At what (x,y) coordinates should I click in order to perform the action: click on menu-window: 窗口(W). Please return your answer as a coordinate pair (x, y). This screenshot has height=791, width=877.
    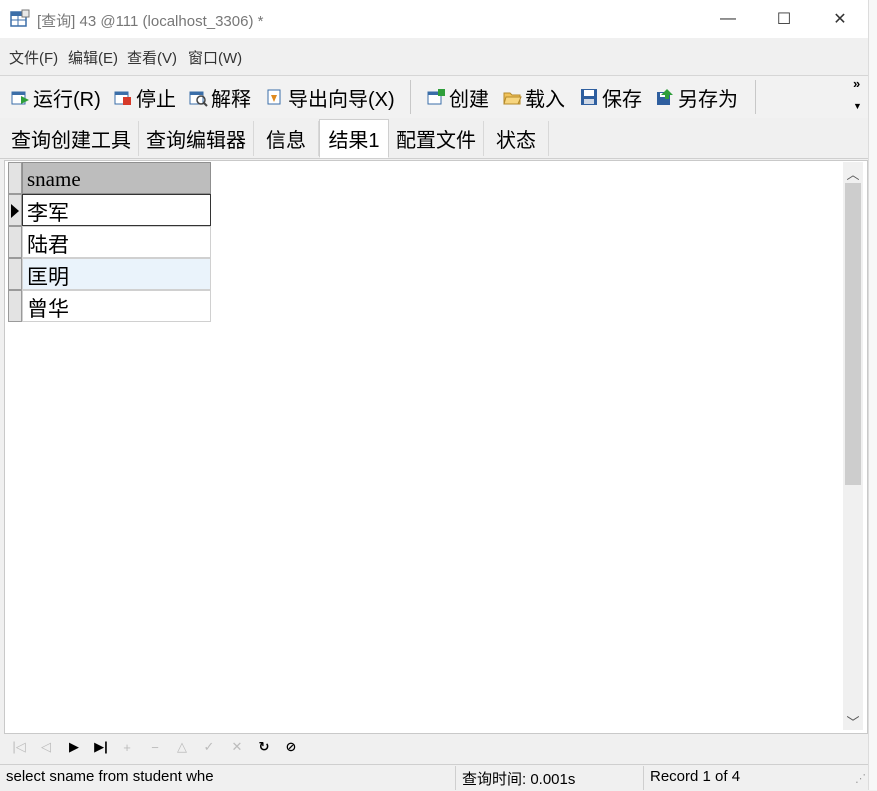
    Looking at the image, I should click on (215, 57).